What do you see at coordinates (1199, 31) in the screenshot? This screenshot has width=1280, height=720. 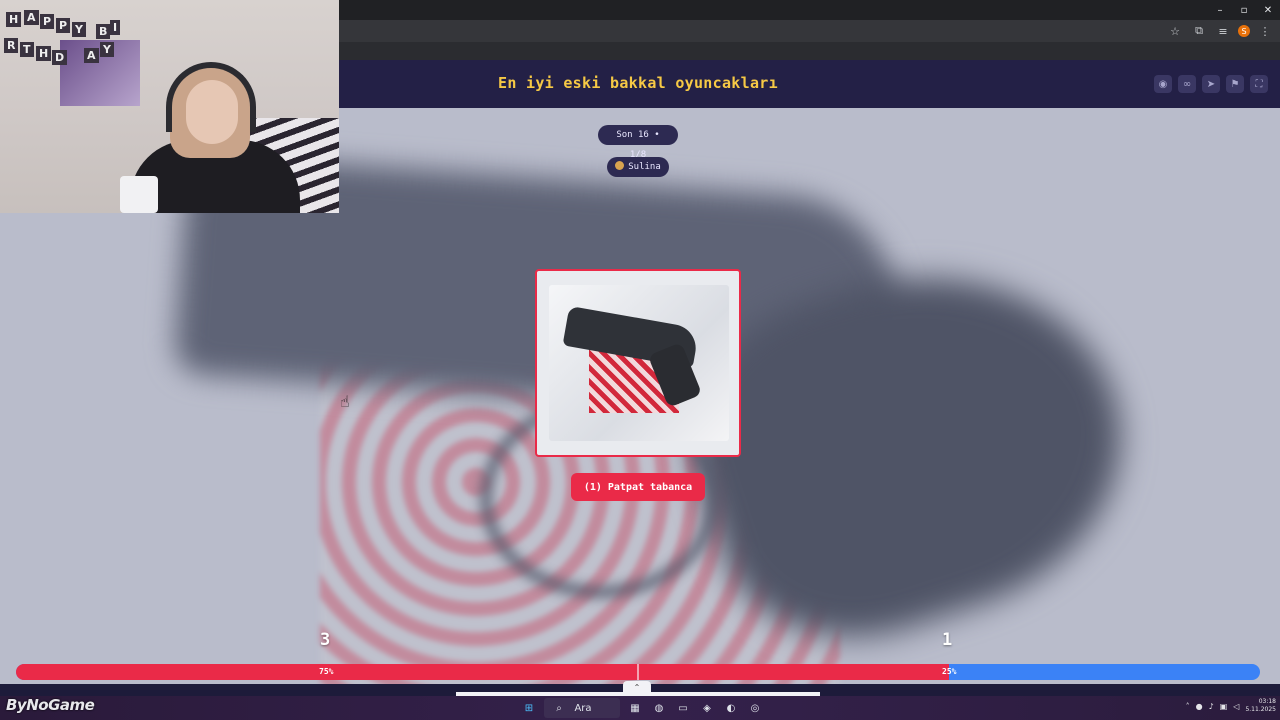 I see `extensions-icon: ⧉` at bounding box center [1199, 31].